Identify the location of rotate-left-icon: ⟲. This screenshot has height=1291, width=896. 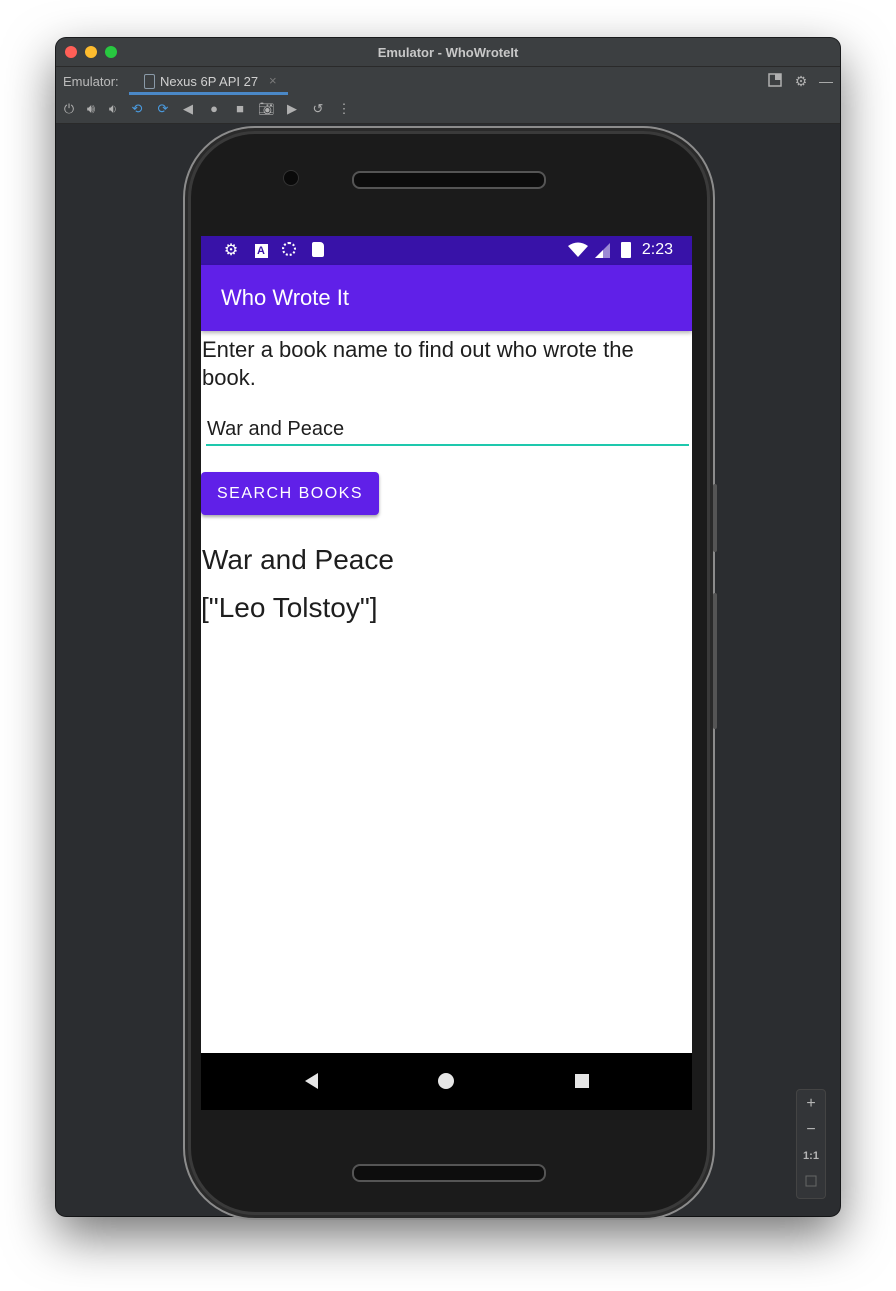
(137, 109).